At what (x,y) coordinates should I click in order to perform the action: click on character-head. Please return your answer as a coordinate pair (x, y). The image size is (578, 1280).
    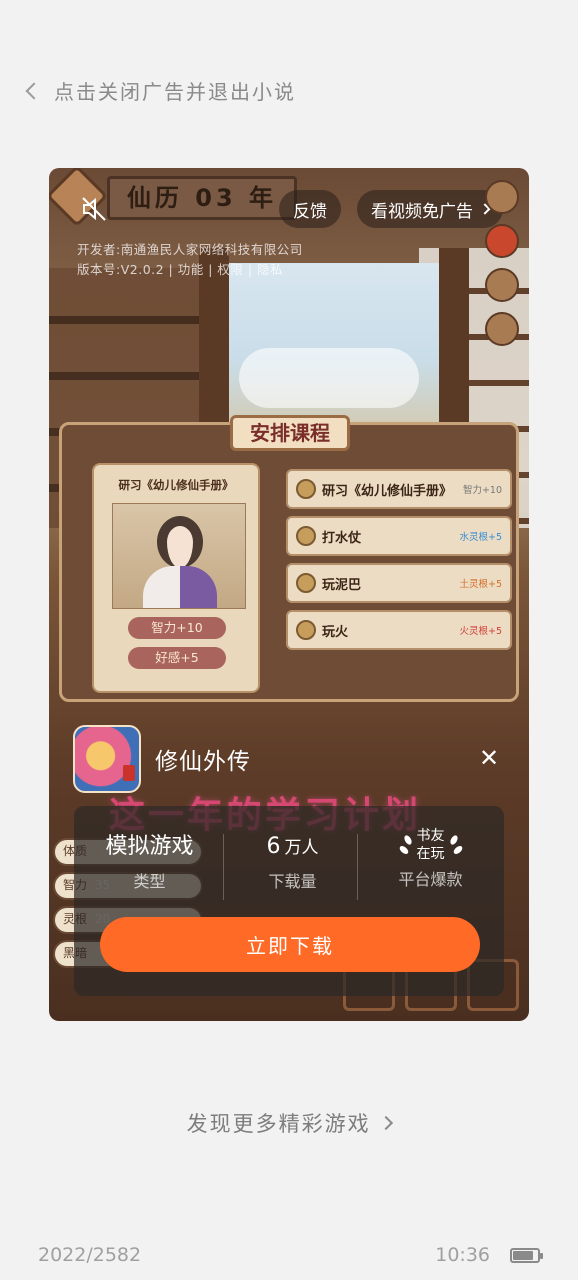
    Looking at the image, I should click on (180, 542).